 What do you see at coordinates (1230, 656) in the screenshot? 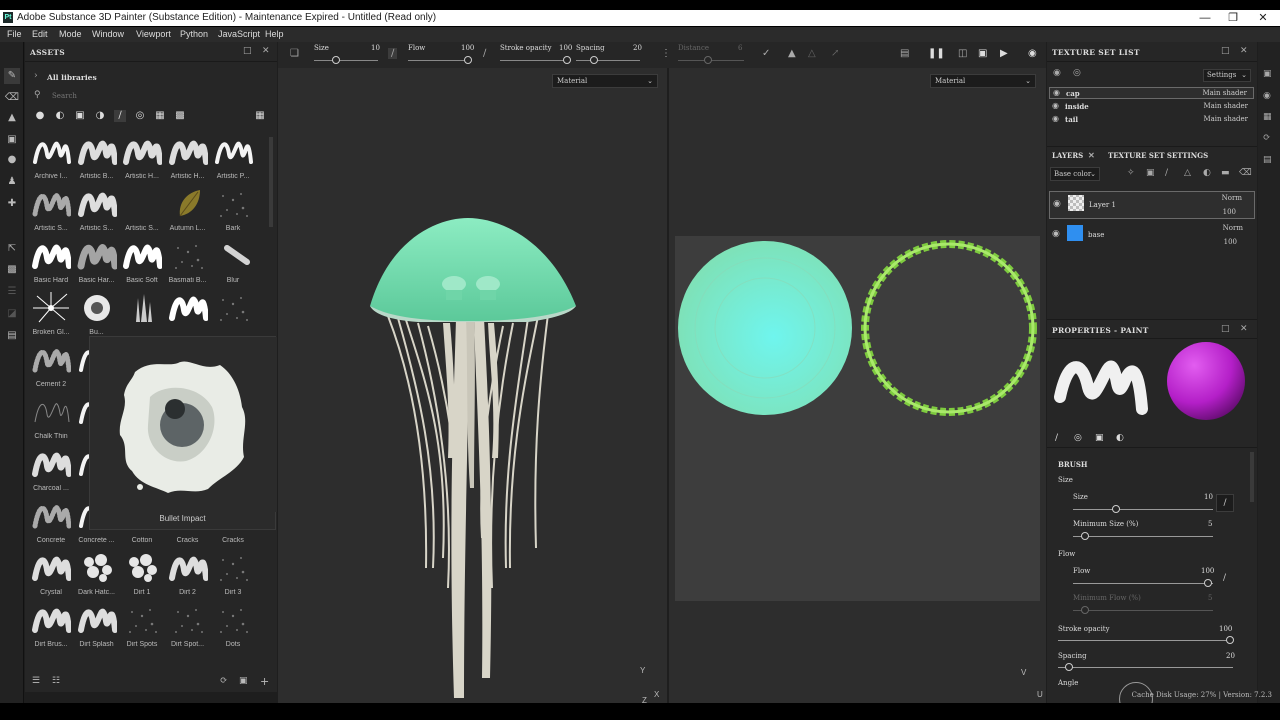
I see `prop-spacing-value: 20` at bounding box center [1230, 656].